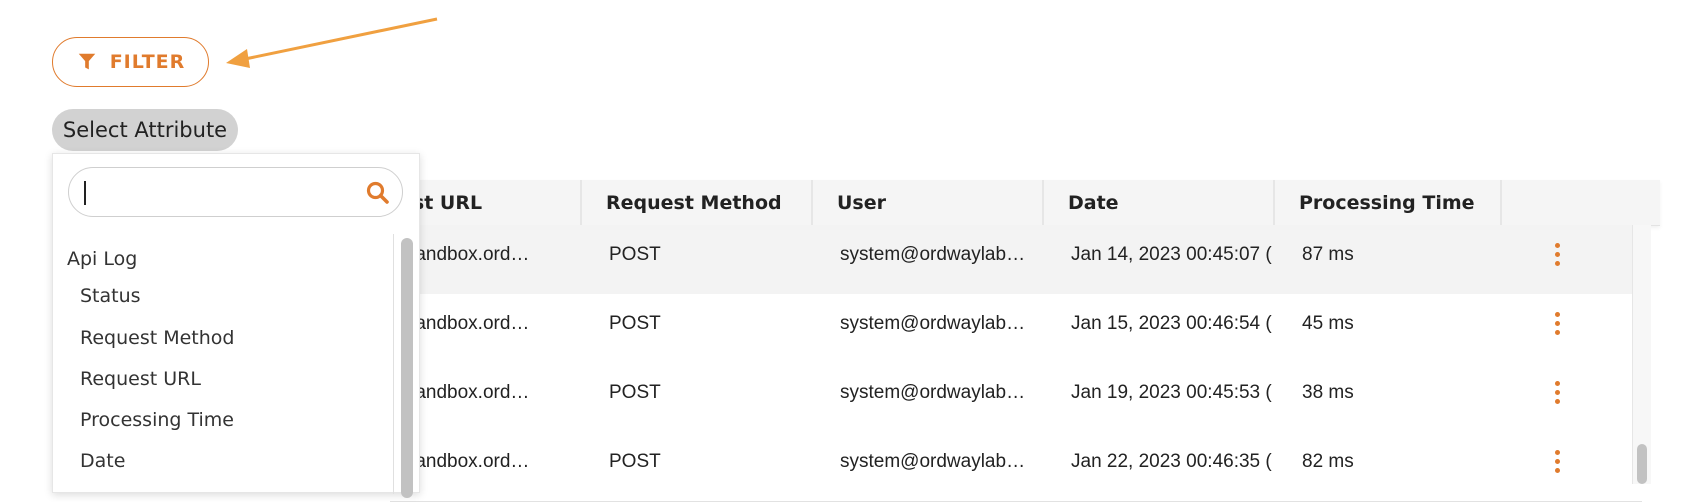  I want to click on filter-button: FILTER, so click(130, 62).